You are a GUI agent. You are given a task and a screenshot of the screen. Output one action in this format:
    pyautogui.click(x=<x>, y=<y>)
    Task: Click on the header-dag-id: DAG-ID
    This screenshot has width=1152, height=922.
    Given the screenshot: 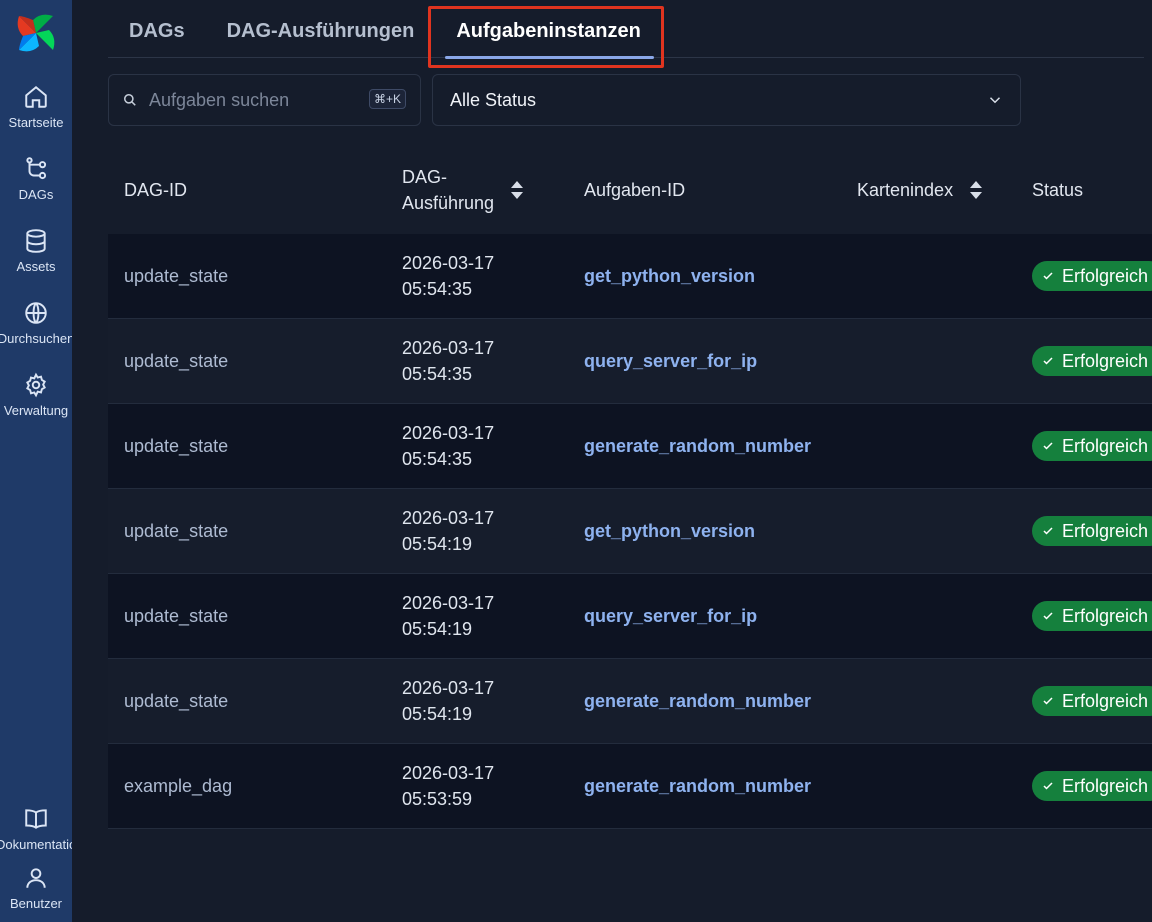 What is the action you would take?
    pyautogui.click(x=255, y=190)
    